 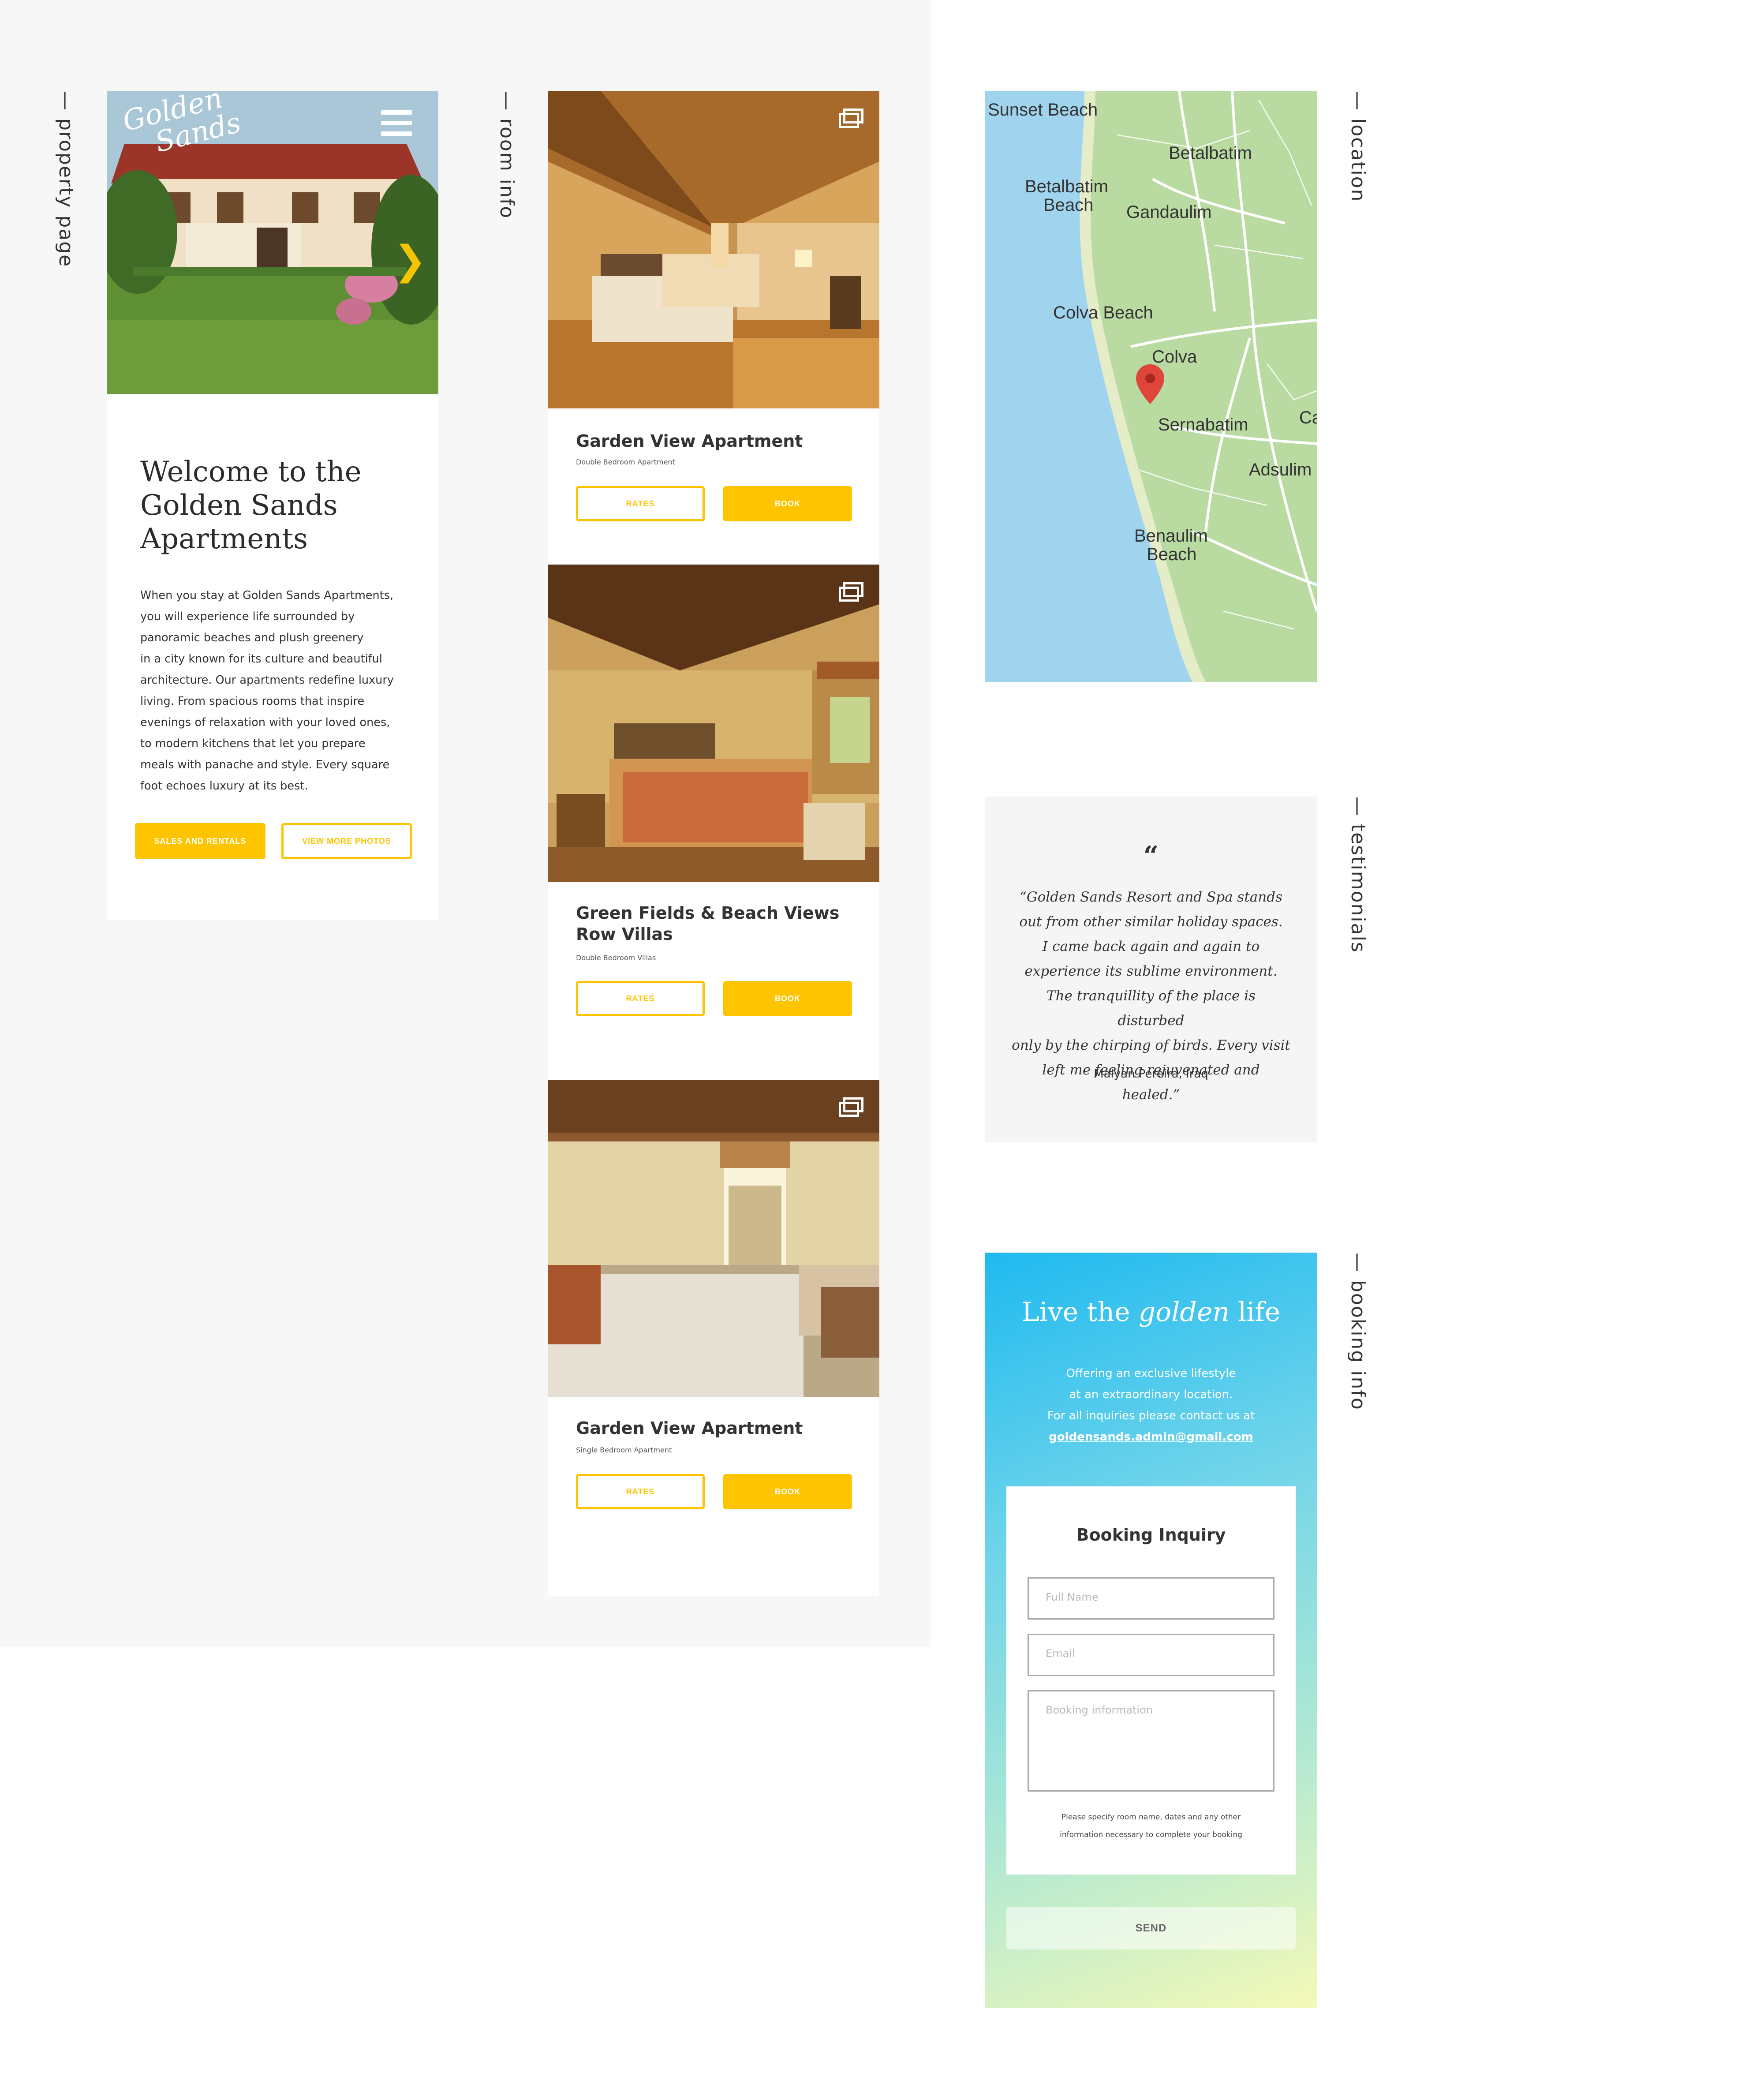 What do you see at coordinates (624, 1450) in the screenshot?
I see `room-subtitle: Single Bedroom Apartment` at bounding box center [624, 1450].